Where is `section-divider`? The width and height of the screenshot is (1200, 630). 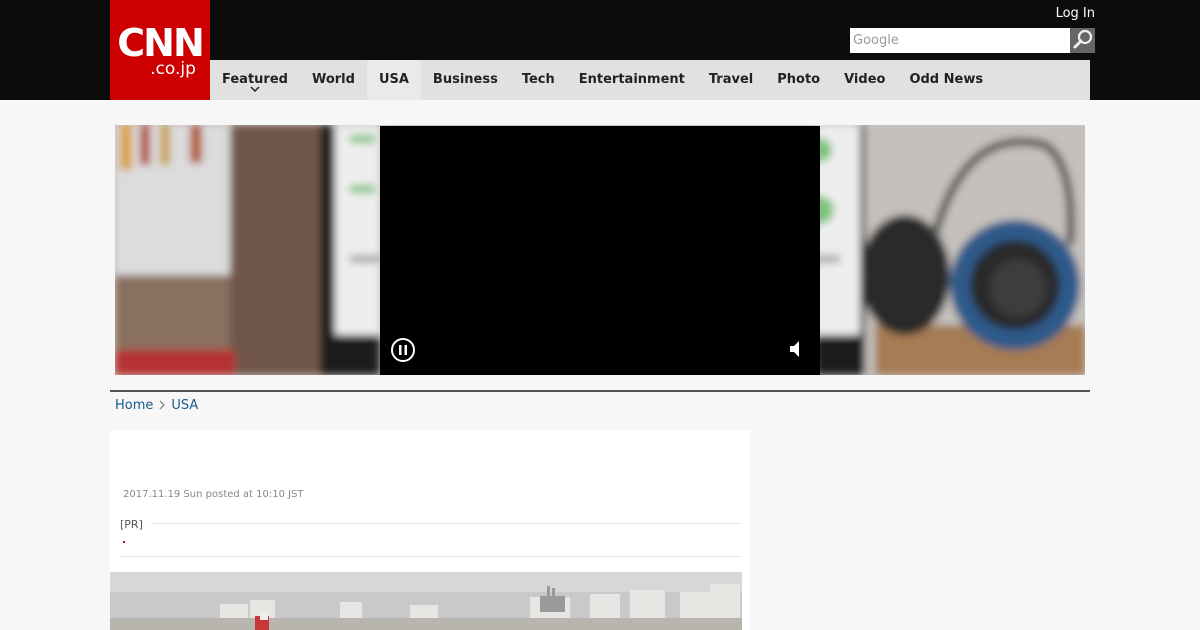
section-divider is located at coordinates (600, 391).